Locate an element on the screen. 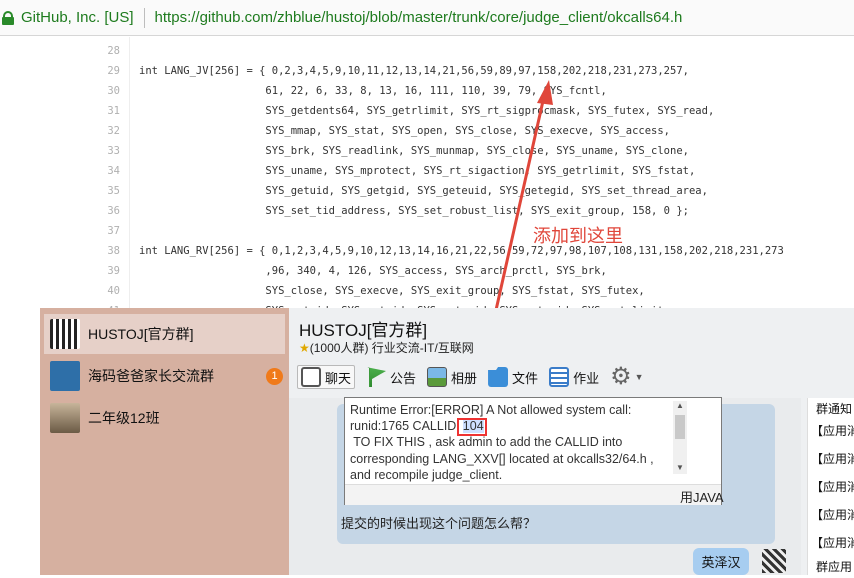 This screenshot has height=578, width=854. tab-label: 文件 is located at coordinates (525, 378).